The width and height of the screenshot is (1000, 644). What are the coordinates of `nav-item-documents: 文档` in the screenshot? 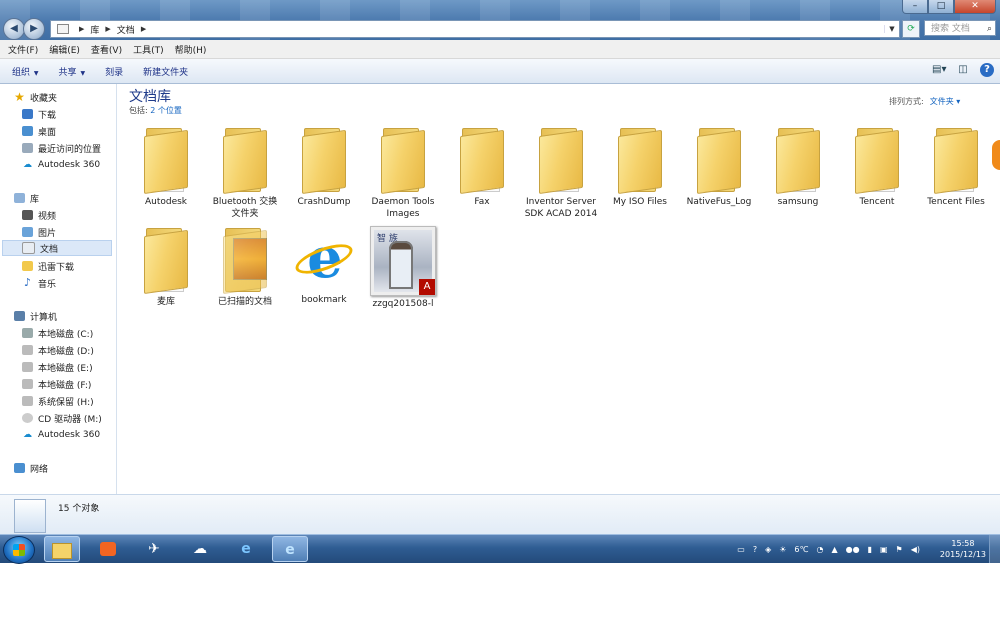 It's located at (57, 248).